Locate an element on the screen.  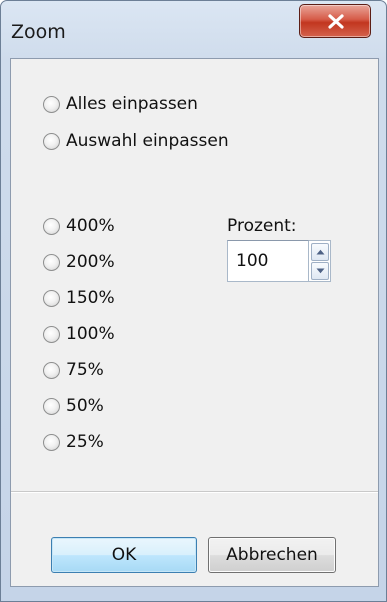
radio-label: 400% is located at coordinates (90, 226).